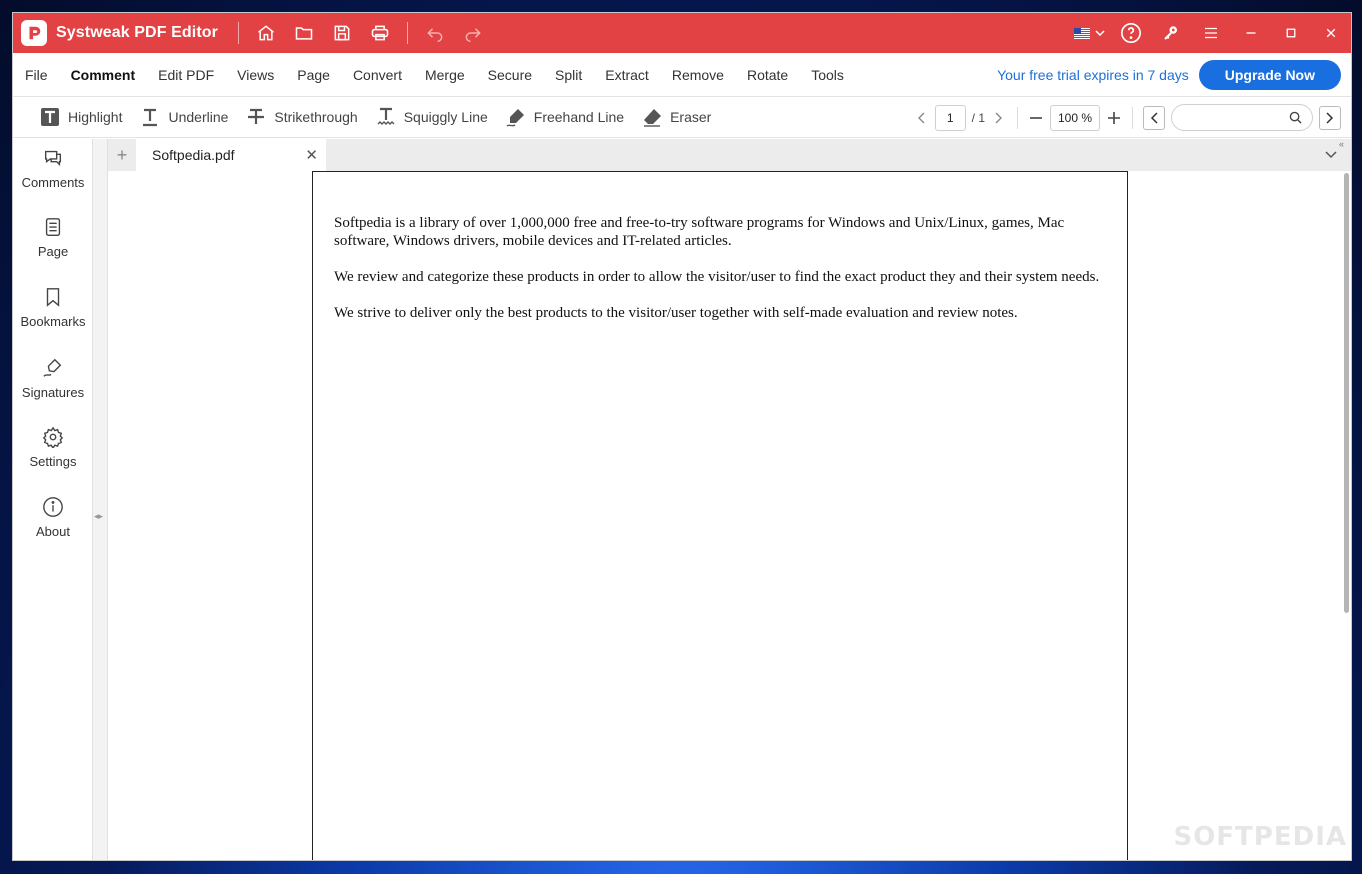 This screenshot has width=1362, height=874. I want to click on page-number-input: 1, so click(950, 117).